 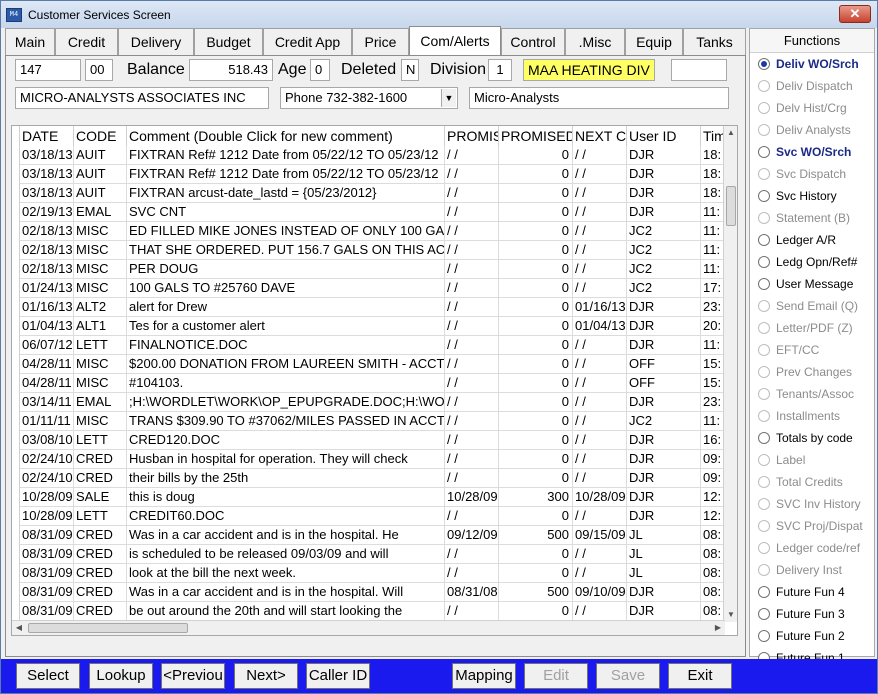 I want to click on function-statement-b: Statement (B), so click(x=812, y=218).